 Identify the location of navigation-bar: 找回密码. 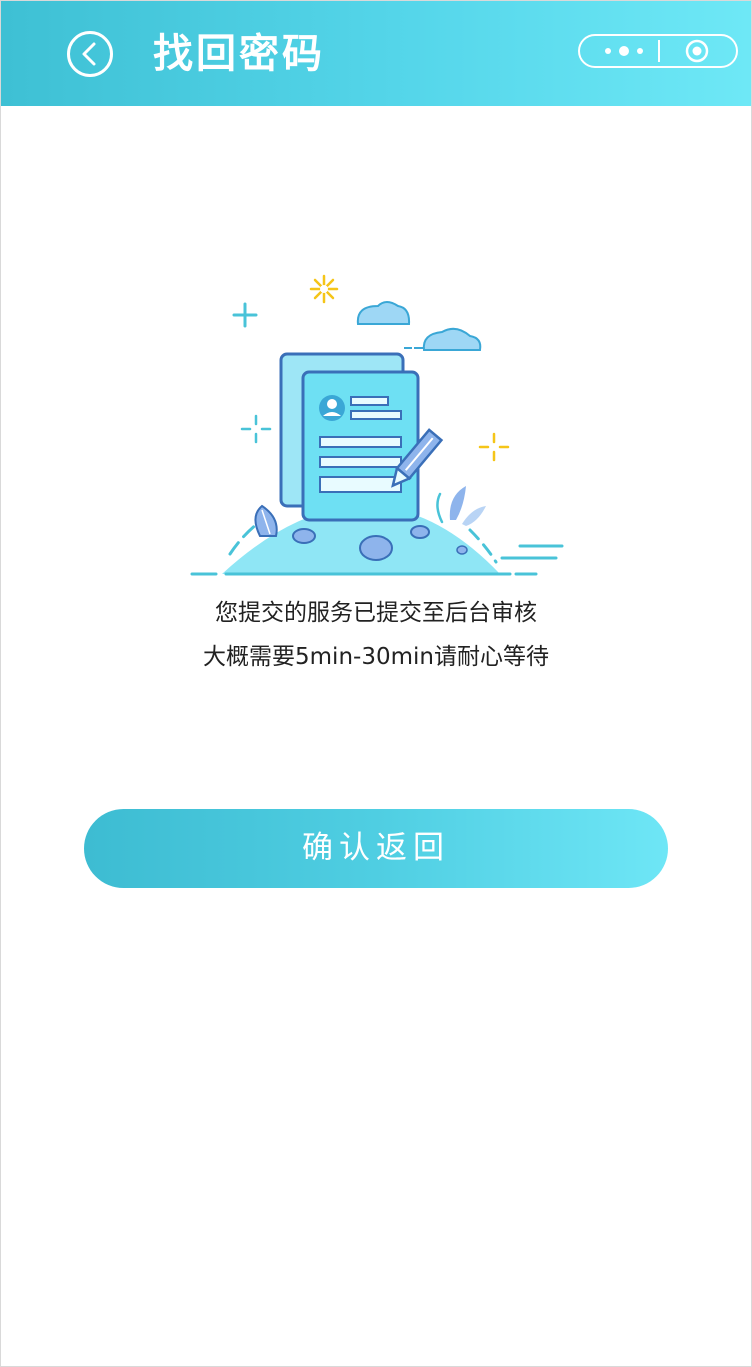
(376, 53).